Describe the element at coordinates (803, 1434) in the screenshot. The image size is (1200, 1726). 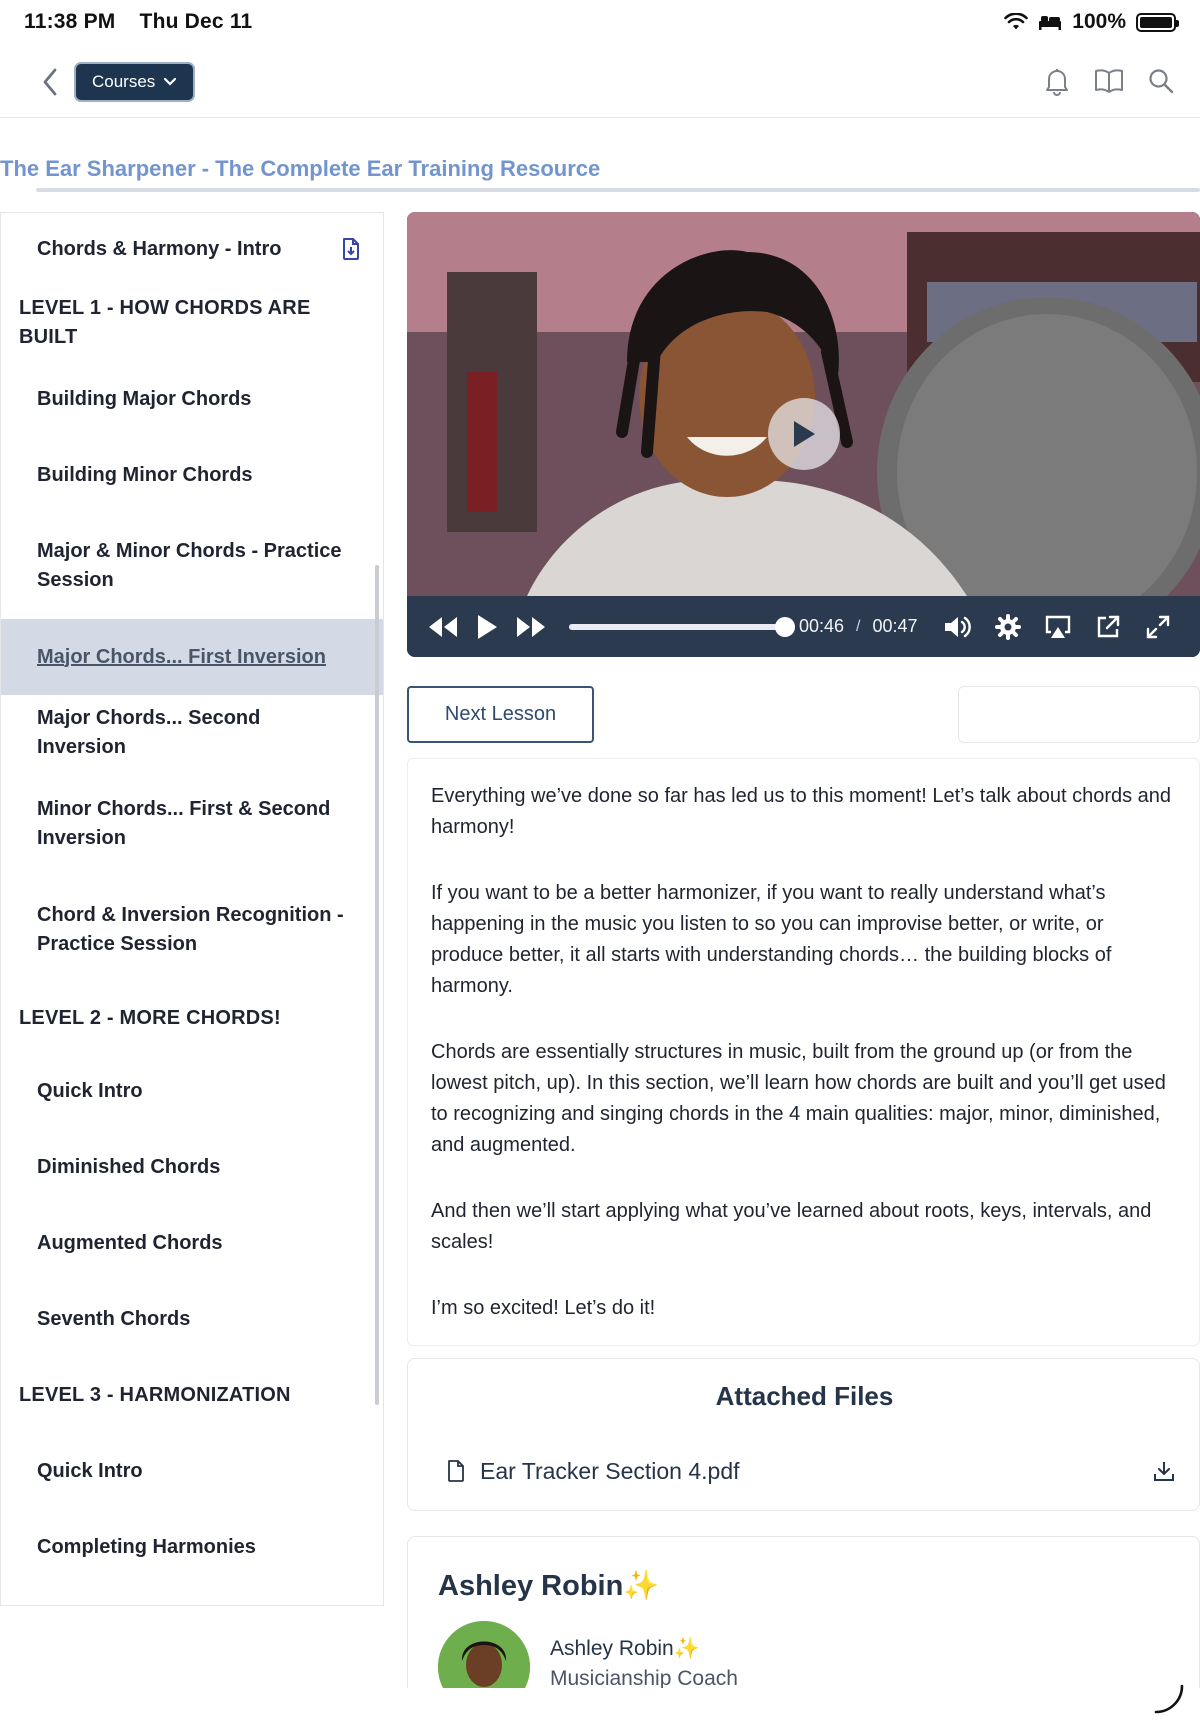
I see `attached-files: Attached Files Ear Tracker Section 4.pdf` at that location.